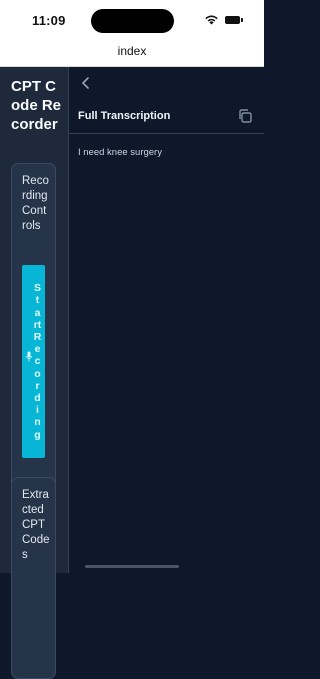 The width and height of the screenshot is (320, 679). I want to click on app-title: CPT Code Recorder, so click(36, 105).